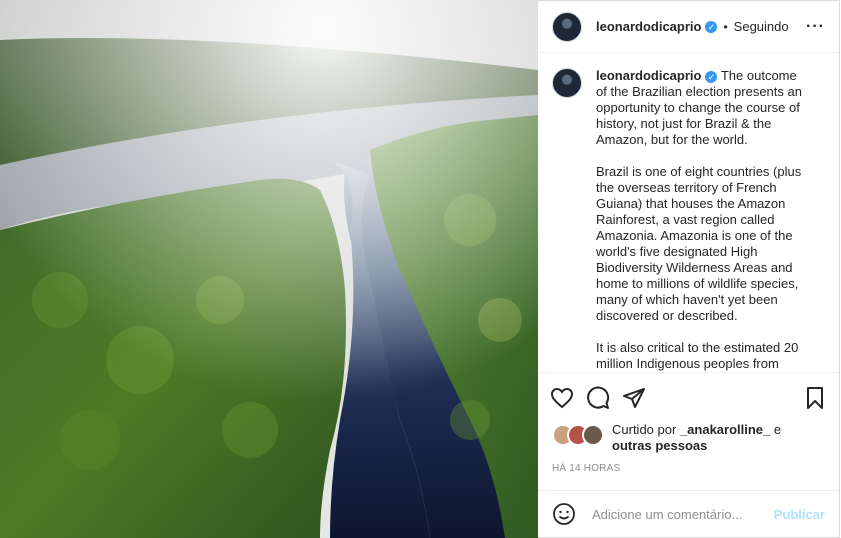 The image size is (841, 538). I want to click on bookmark-icon, so click(815, 398).